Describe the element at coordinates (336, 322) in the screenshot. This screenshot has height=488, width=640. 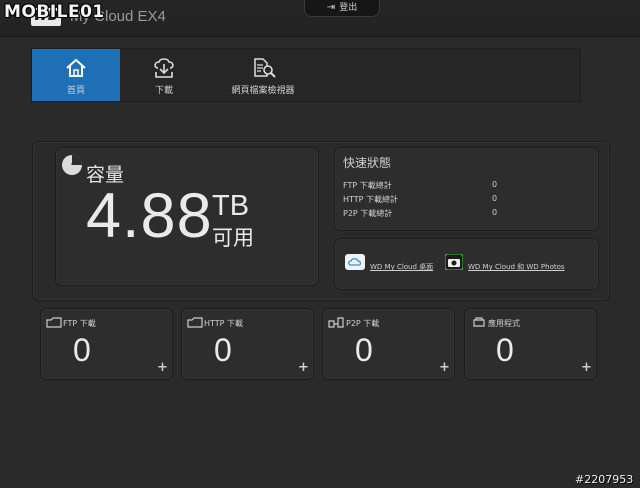
I see `p2p-icon` at that location.